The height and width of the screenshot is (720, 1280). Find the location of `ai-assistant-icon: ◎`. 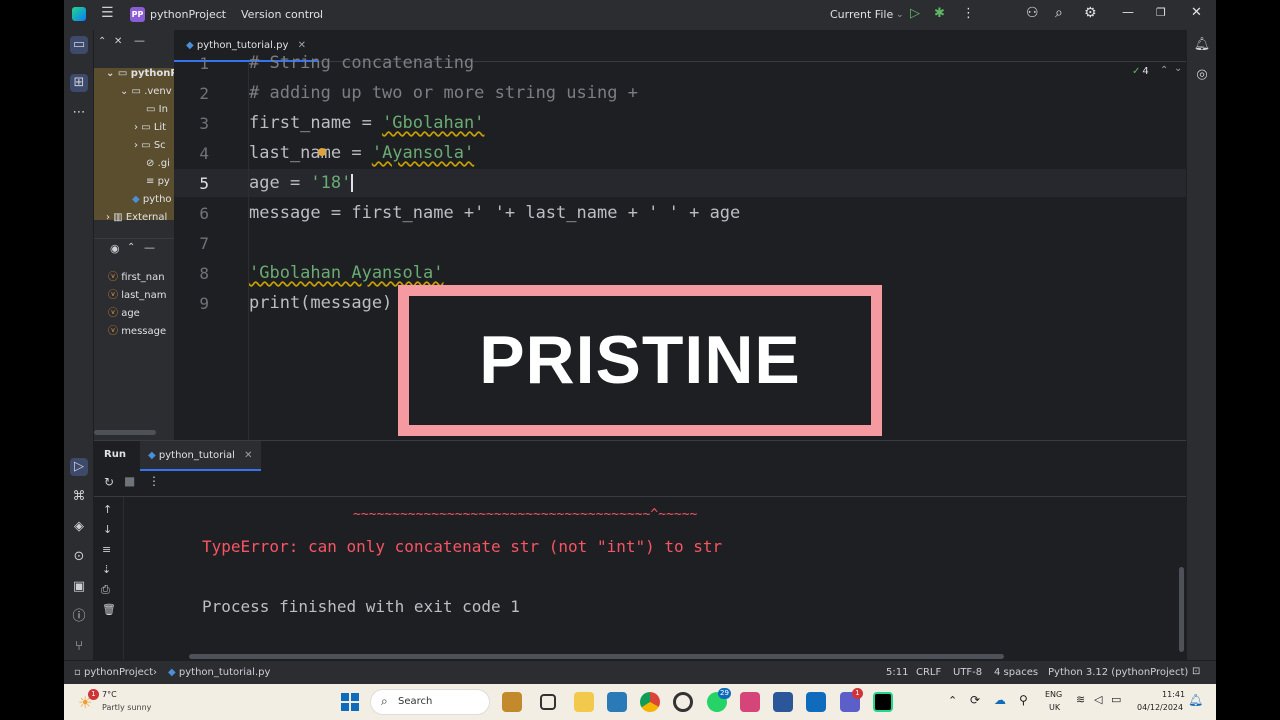

ai-assistant-icon: ◎ is located at coordinates (1202, 75).